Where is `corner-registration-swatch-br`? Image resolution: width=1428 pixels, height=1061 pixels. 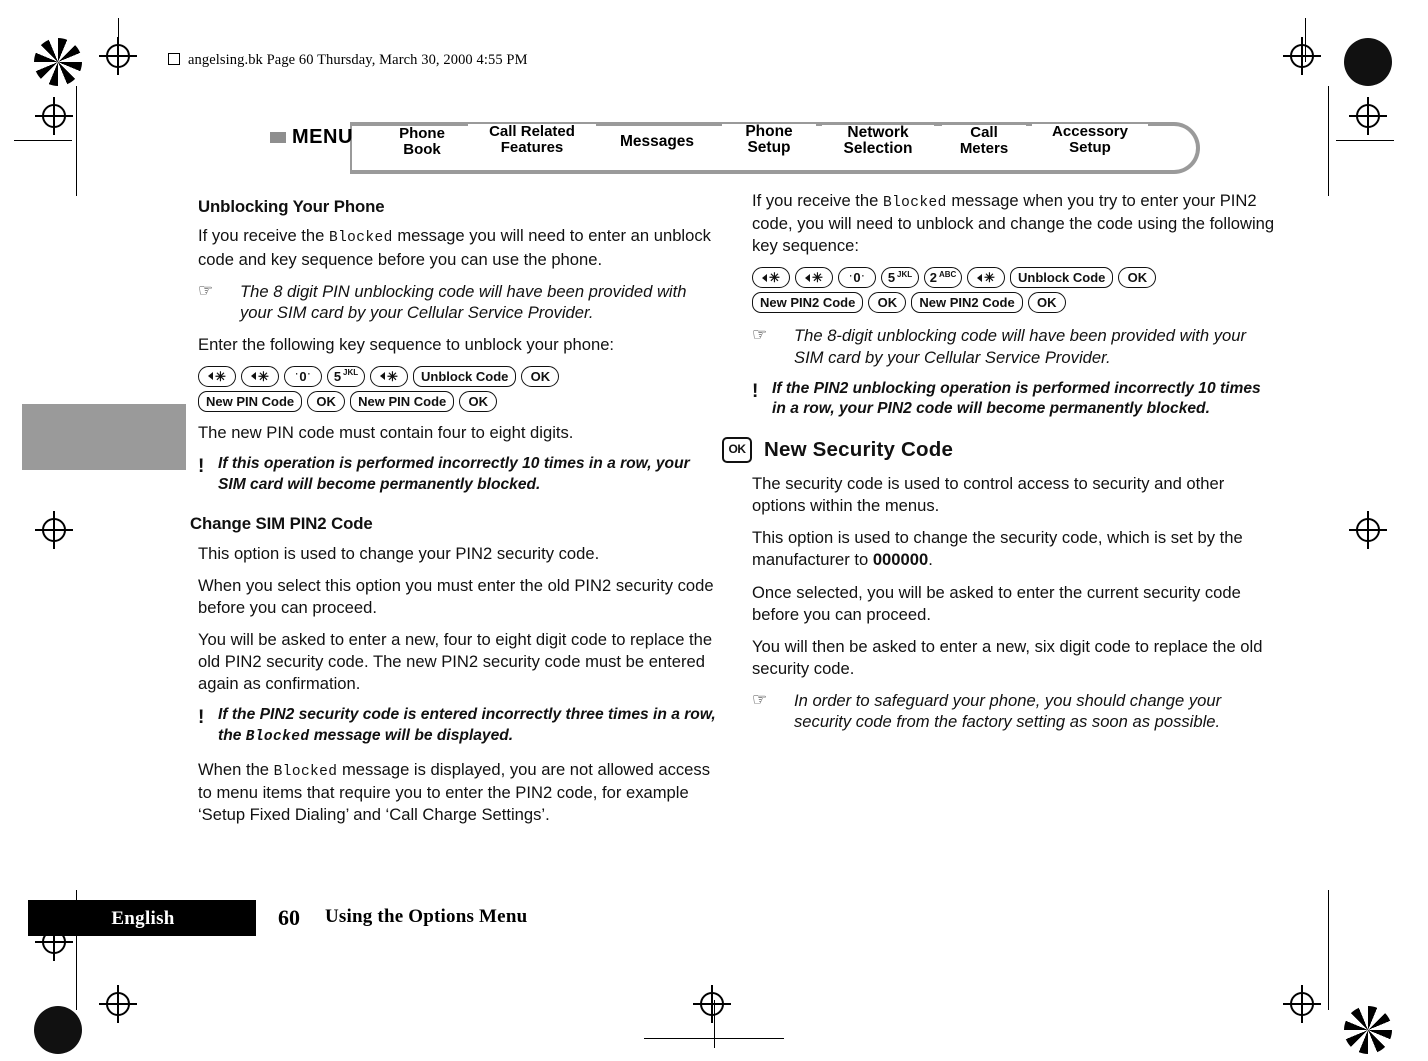 corner-registration-swatch-br is located at coordinates (1368, 1030).